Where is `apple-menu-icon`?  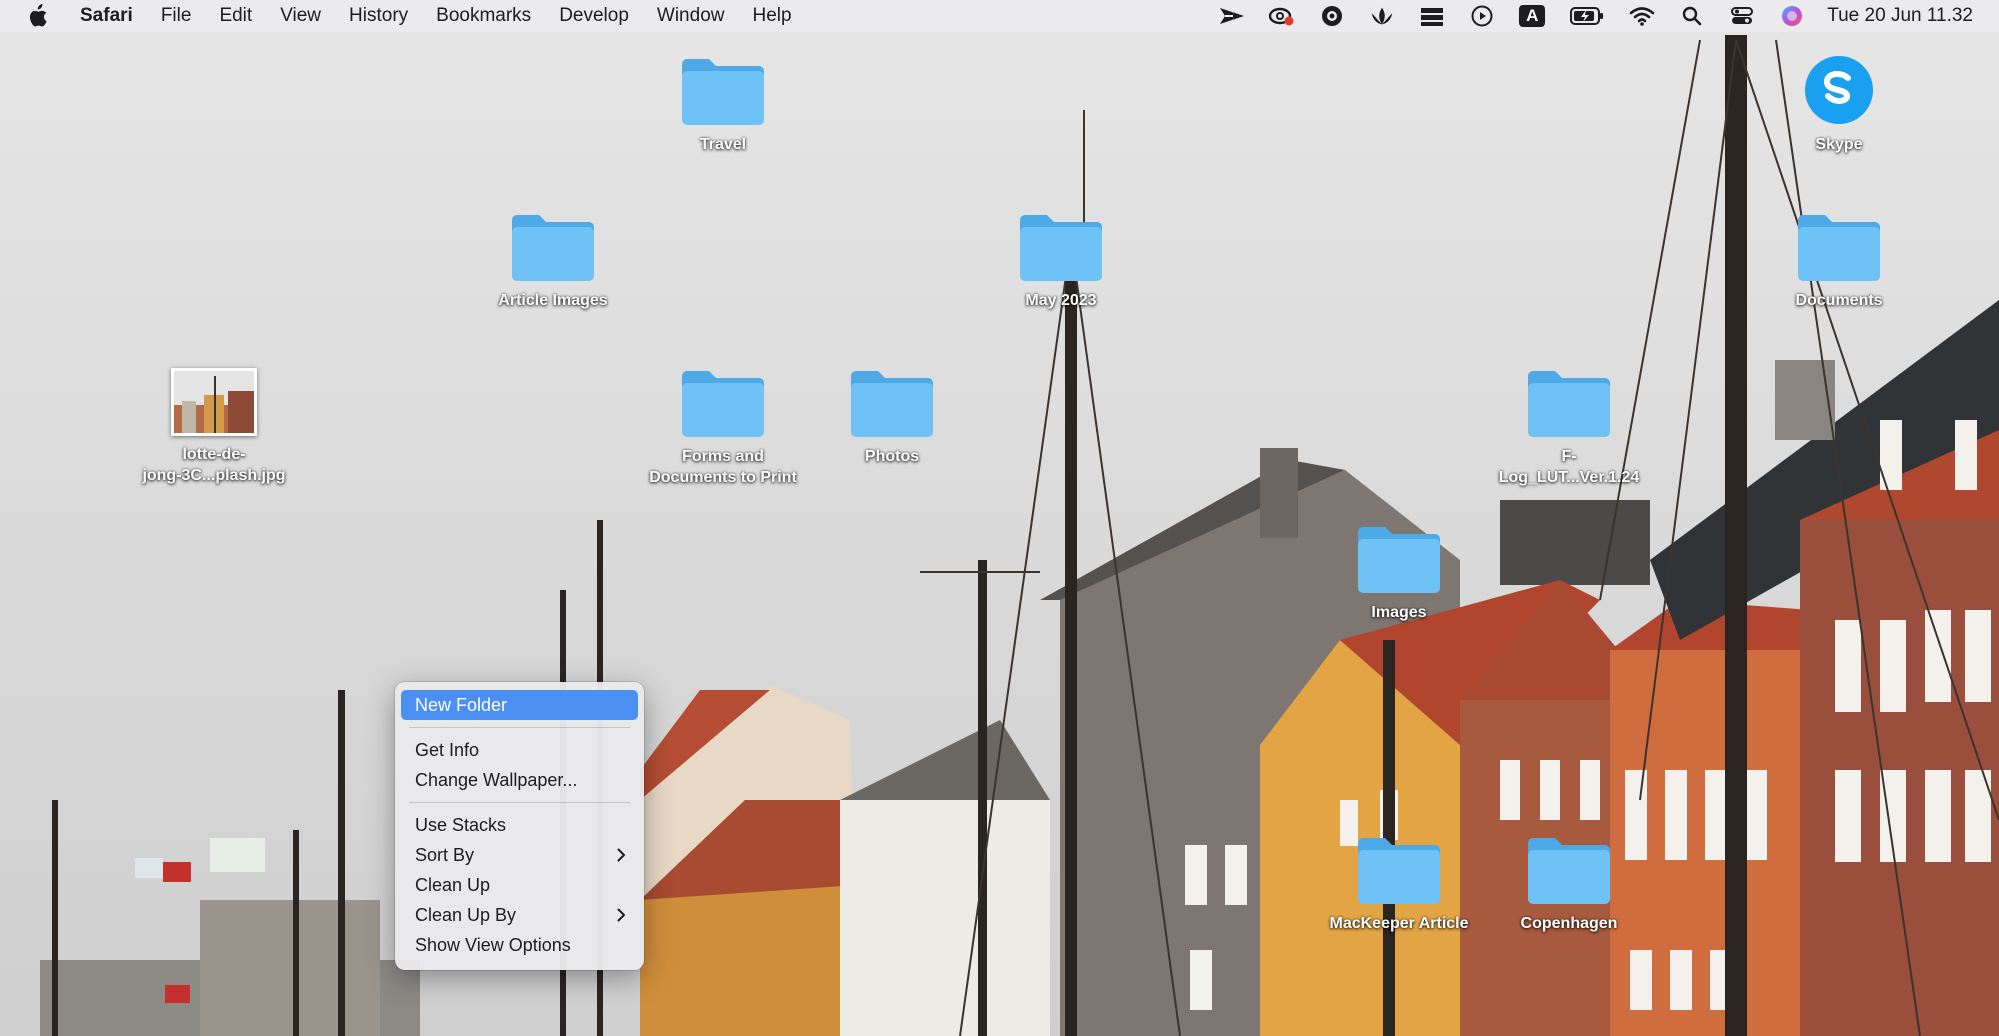
apple-menu-icon is located at coordinates (38, 16).